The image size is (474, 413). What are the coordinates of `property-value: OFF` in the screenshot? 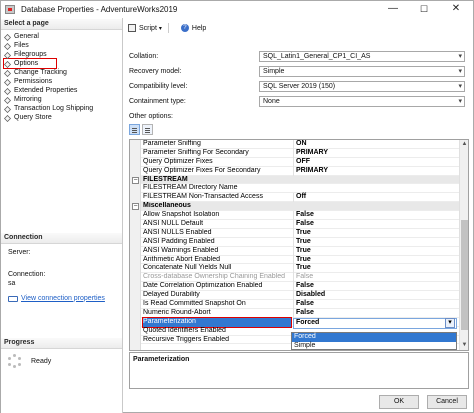 It's located at (375, 162).